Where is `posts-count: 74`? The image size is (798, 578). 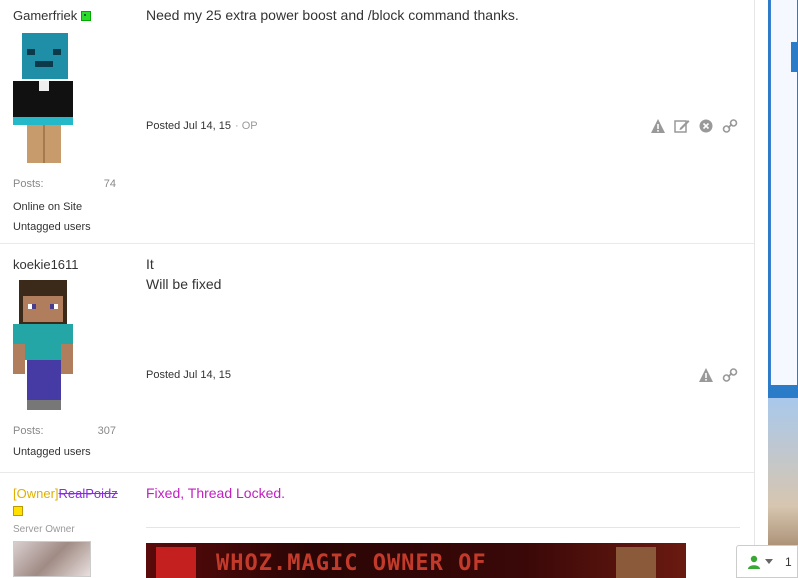 posts-count: 74 is located at coordinates (109, 184).